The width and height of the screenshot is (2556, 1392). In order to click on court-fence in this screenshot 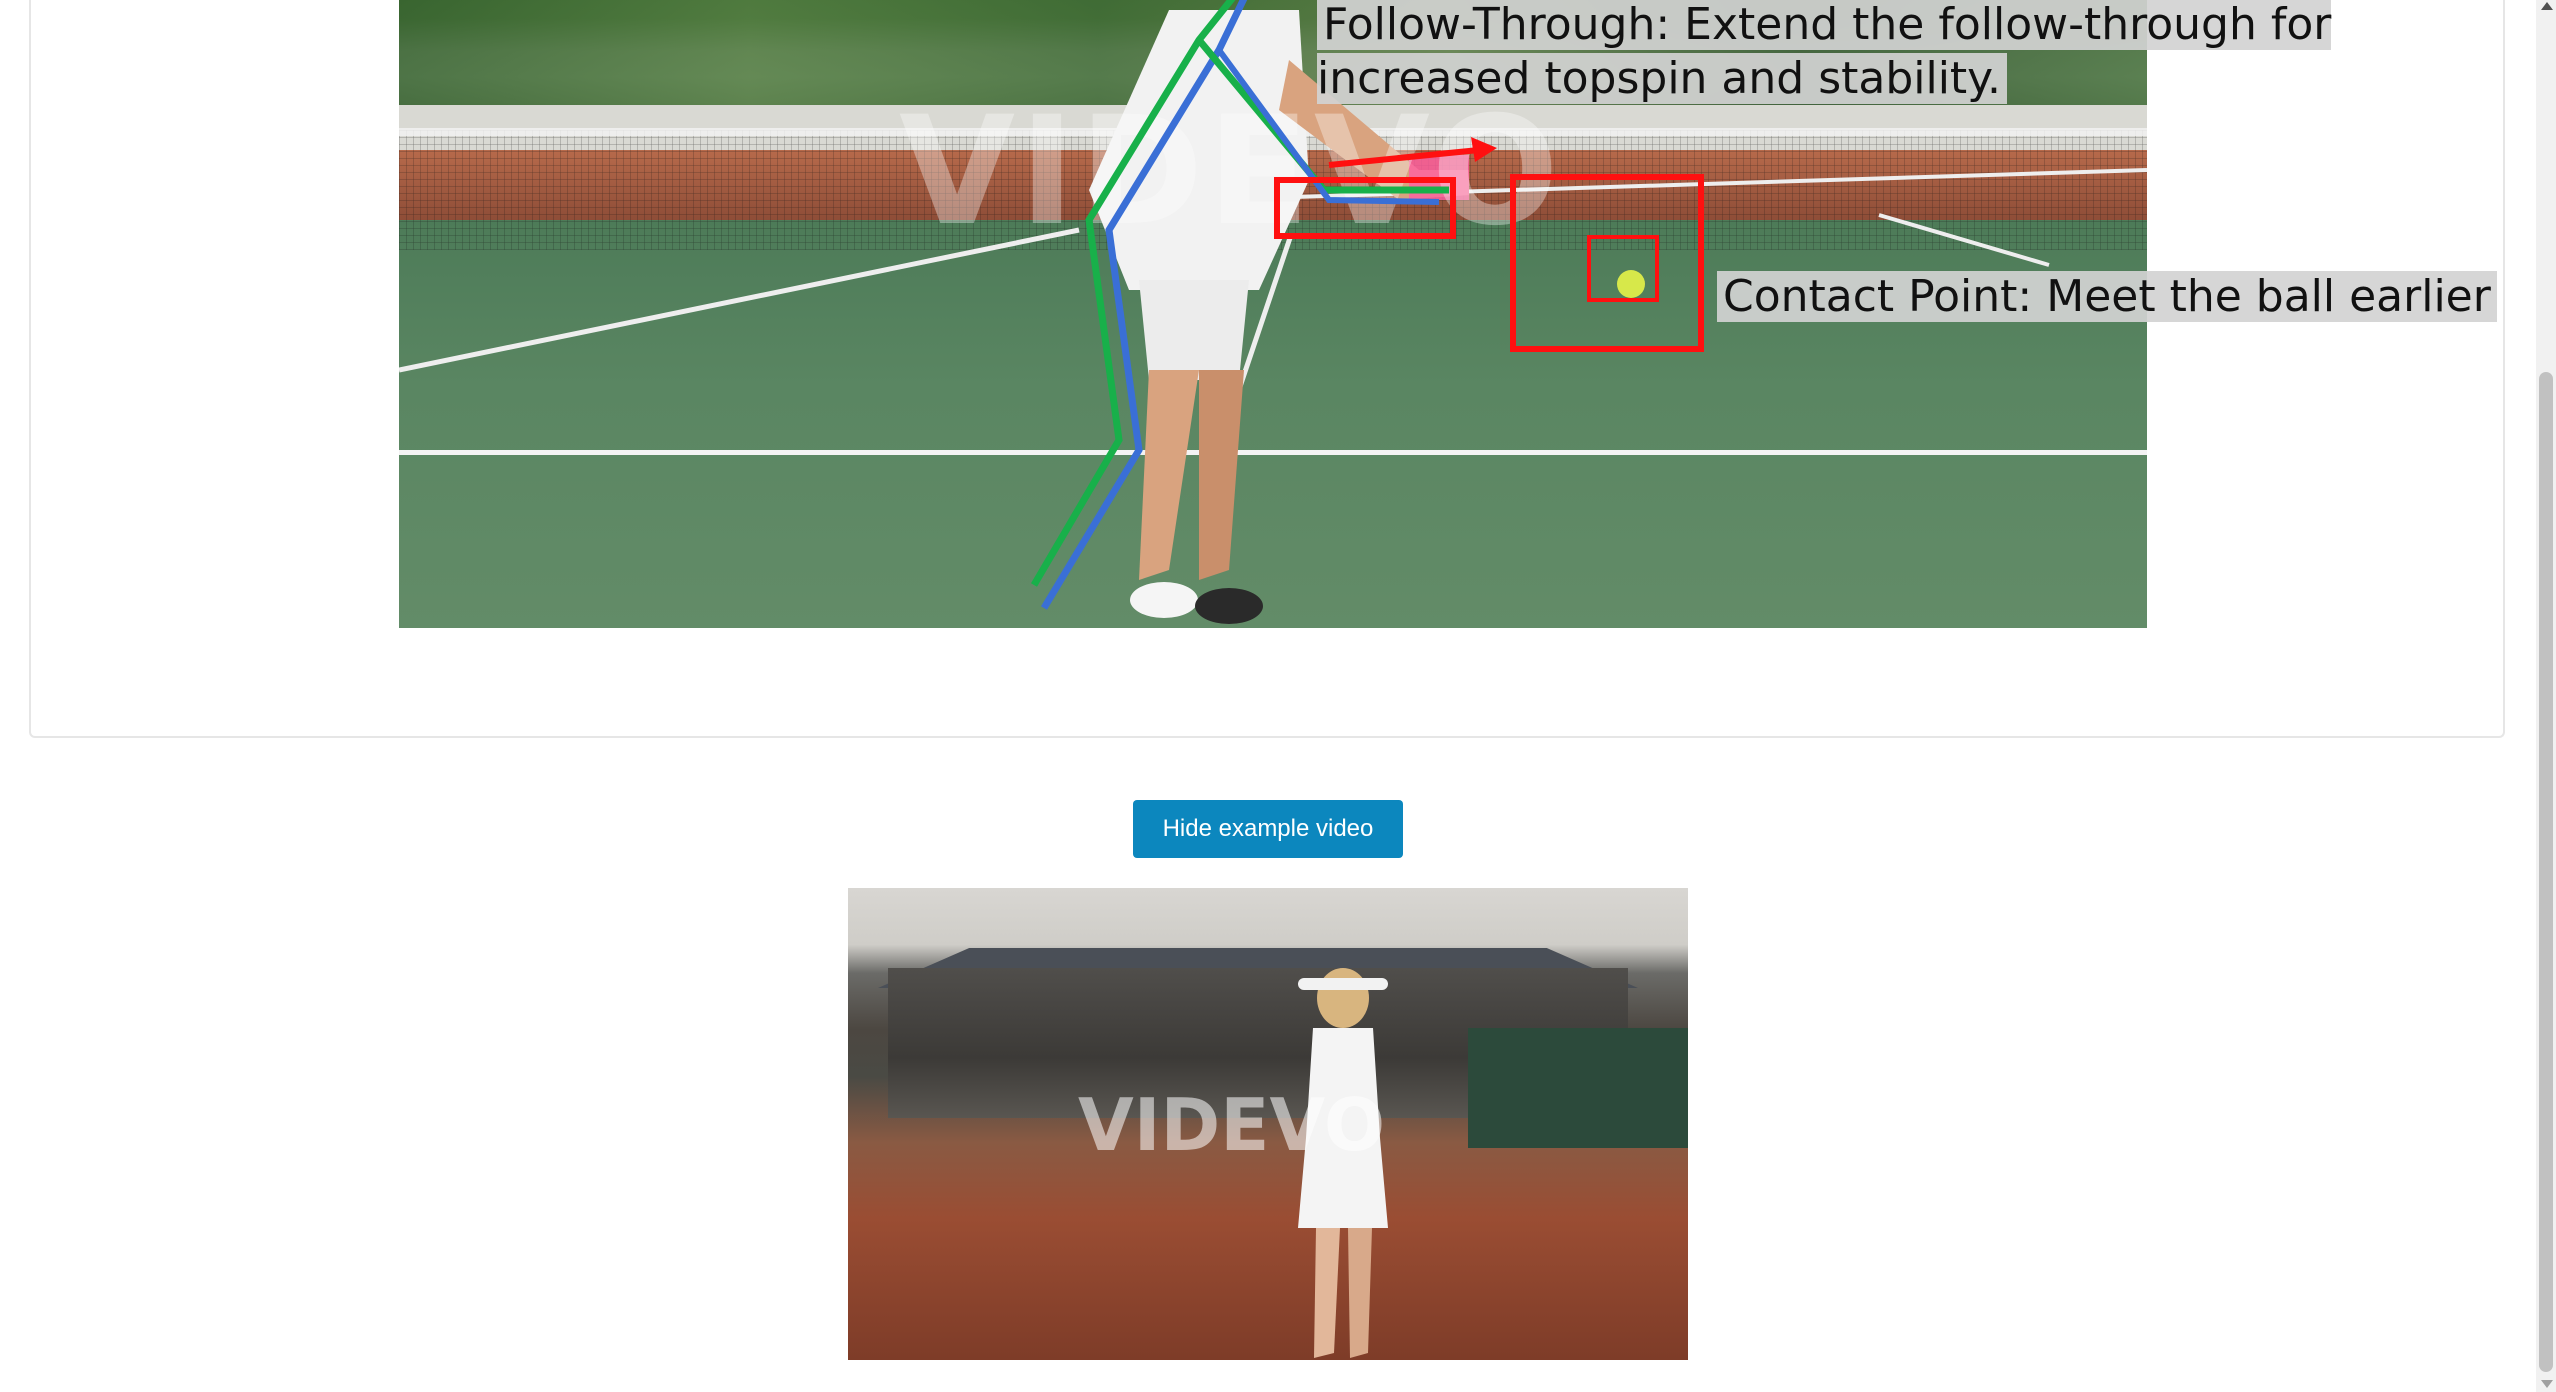, I will do `click(1578, 1088)`.